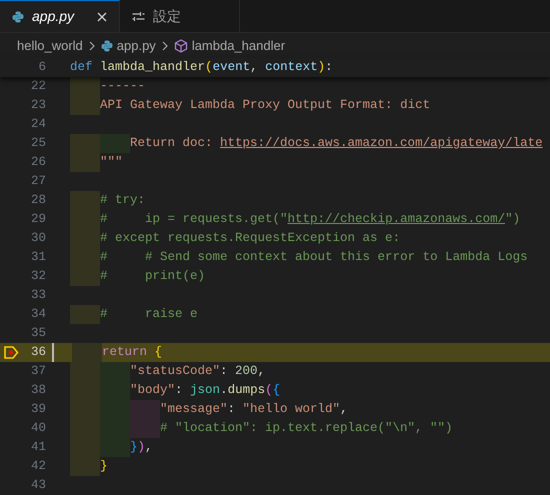  What do you see at coordinates (53, 16) in the screenshot?
I see `tab-label: app.py` at bounding box center [53, 16].